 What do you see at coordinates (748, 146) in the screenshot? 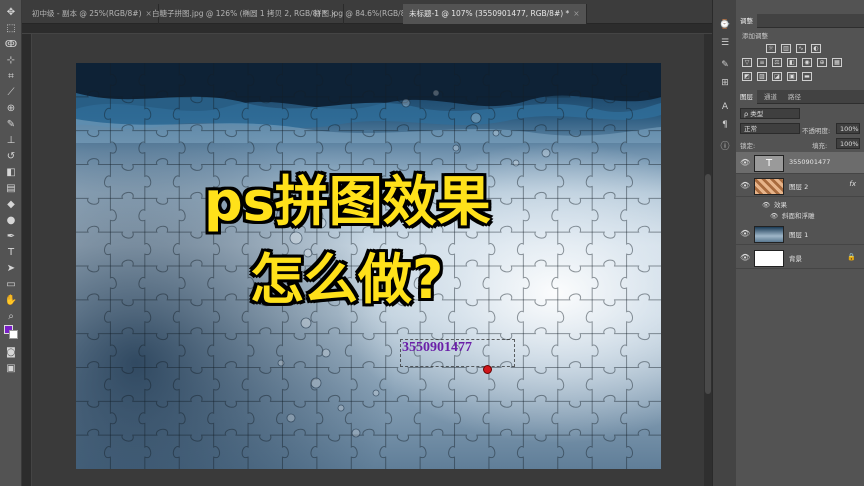
I see `lock-label: 锁定:` at bounding box center [748, 146].